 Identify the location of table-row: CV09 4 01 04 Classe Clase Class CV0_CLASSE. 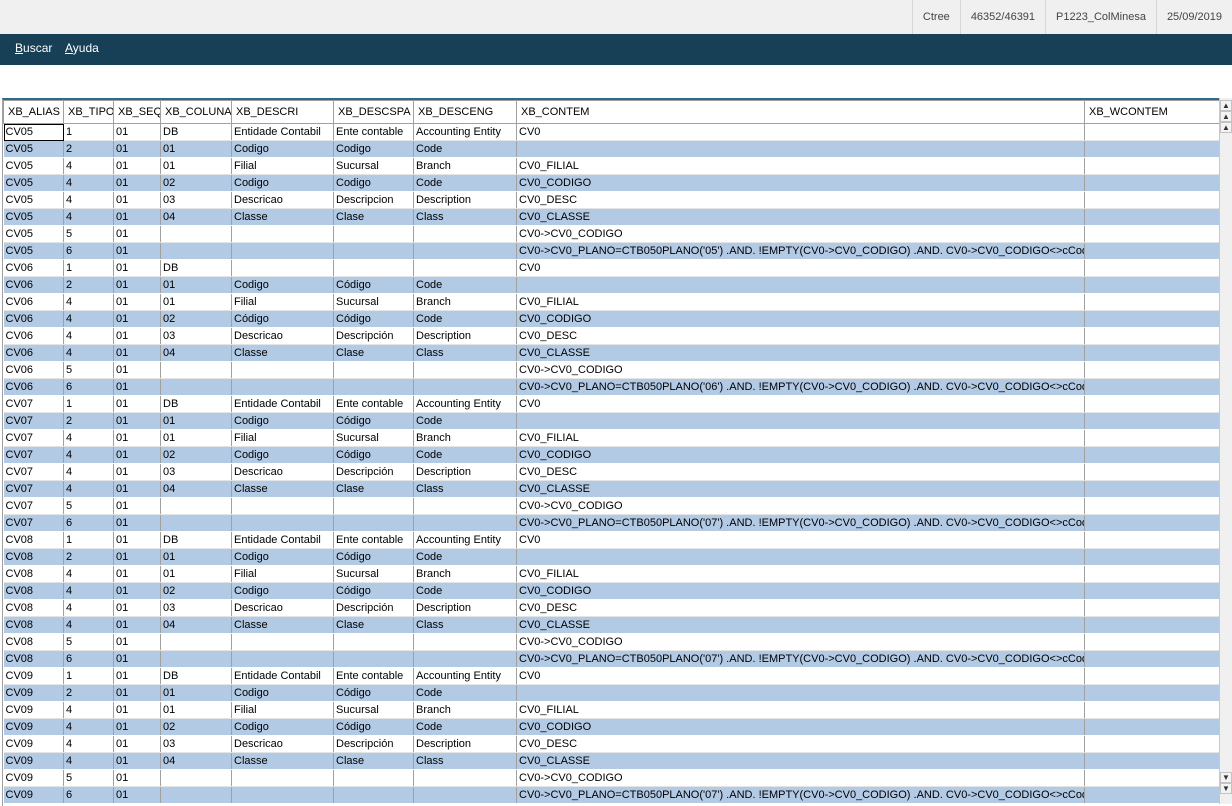
(611, 761).